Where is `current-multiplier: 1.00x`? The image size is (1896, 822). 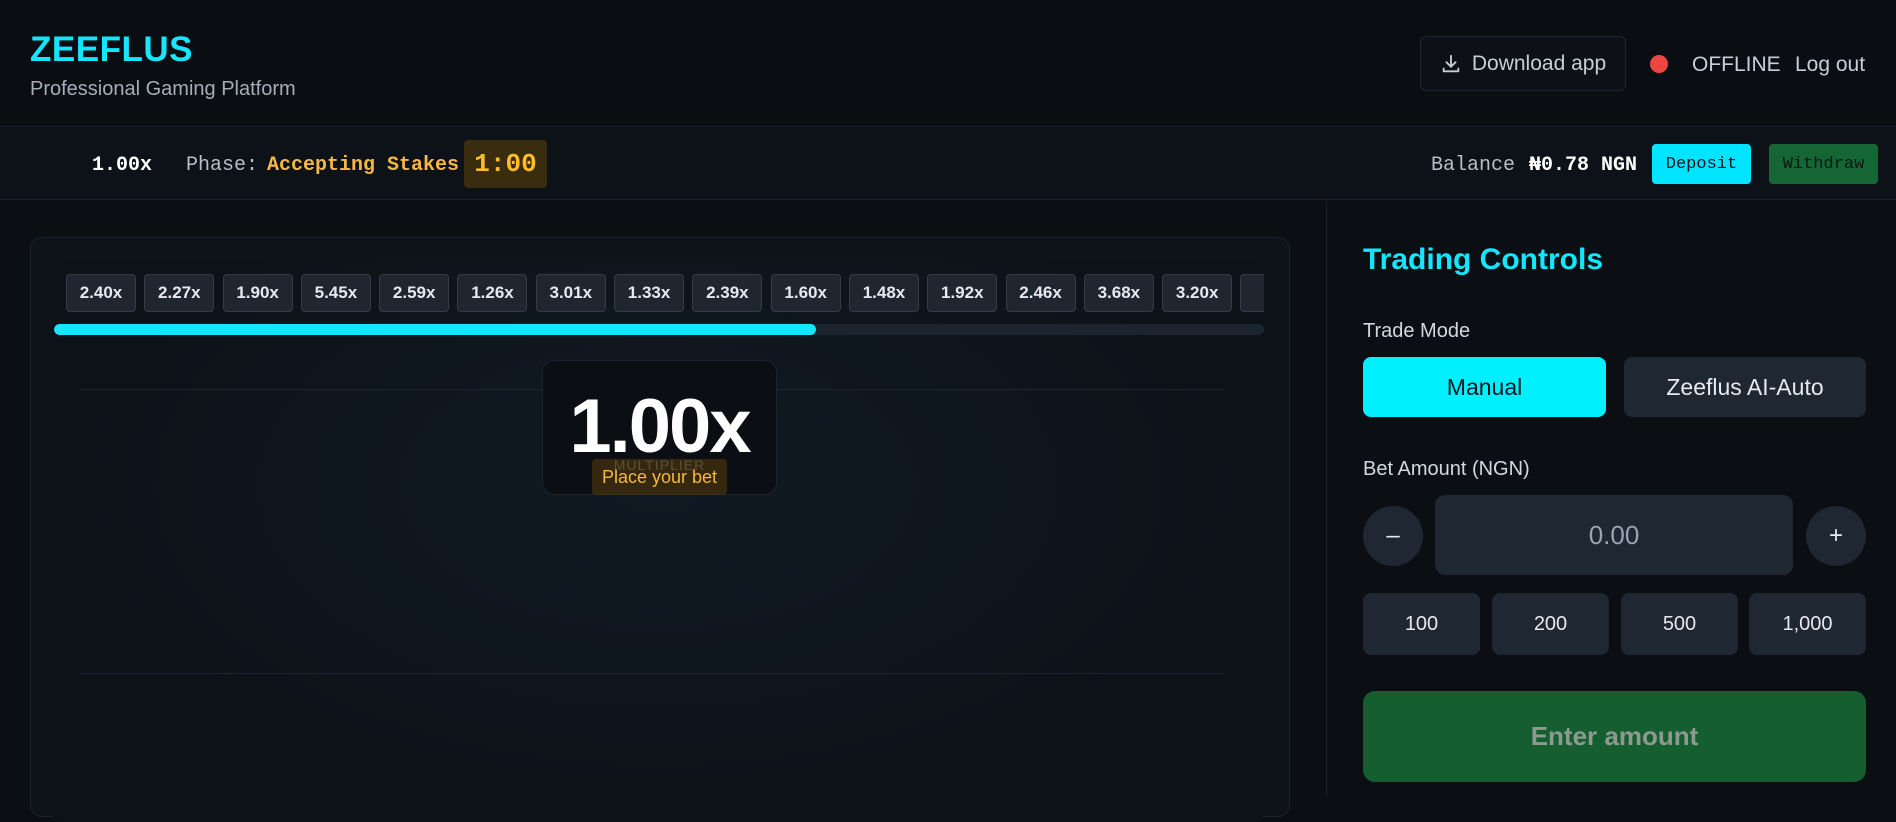 current-multiplier: 1.00x is located at coordinates (122, 165).